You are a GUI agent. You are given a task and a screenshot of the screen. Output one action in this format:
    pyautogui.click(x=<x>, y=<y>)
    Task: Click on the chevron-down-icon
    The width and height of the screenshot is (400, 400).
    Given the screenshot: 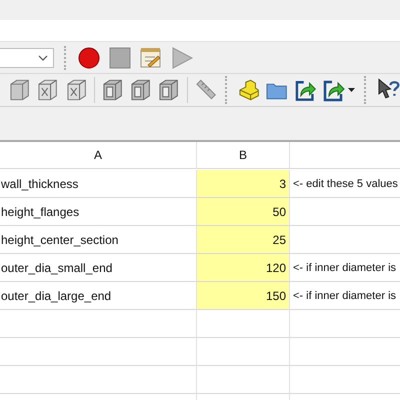 What is the action you would take?
    pyautogui.click(x=43, y=57)
    